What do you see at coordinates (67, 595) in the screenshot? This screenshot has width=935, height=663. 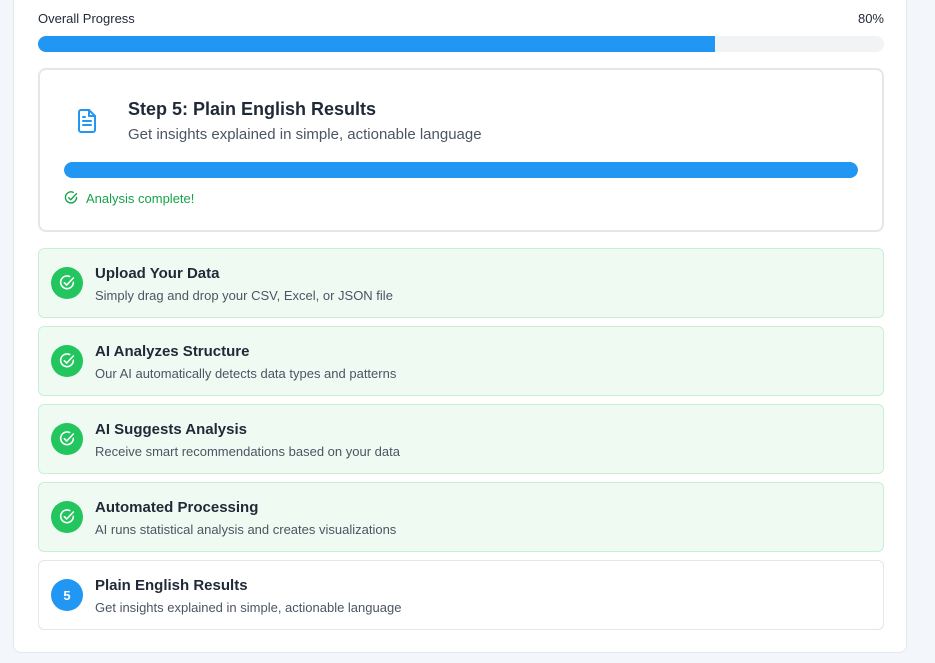 I see `step-number-badge: 5` at bounding box center [67, 595].